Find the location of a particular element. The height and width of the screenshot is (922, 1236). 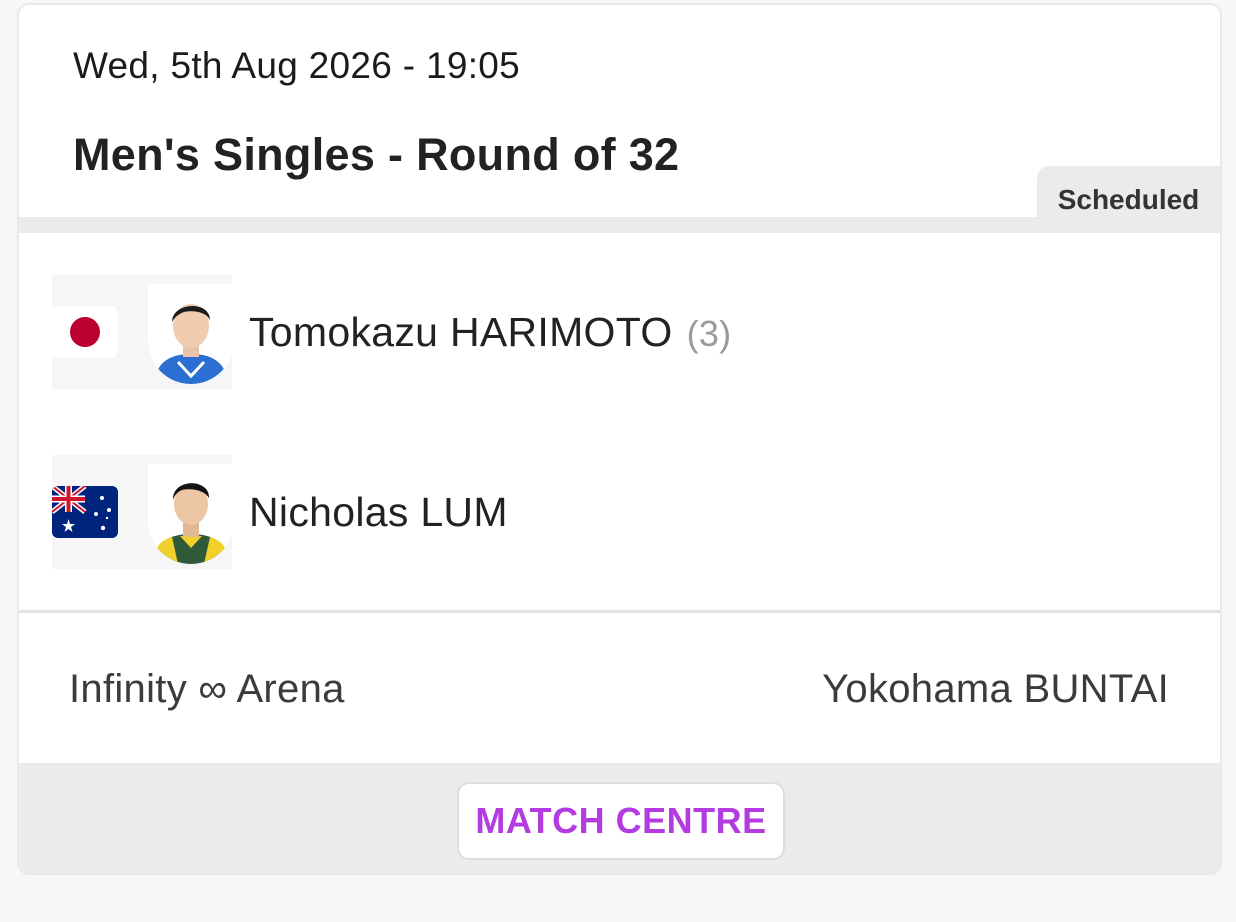

player-name: Nicholas LUM is located at coordinates (378, 512).